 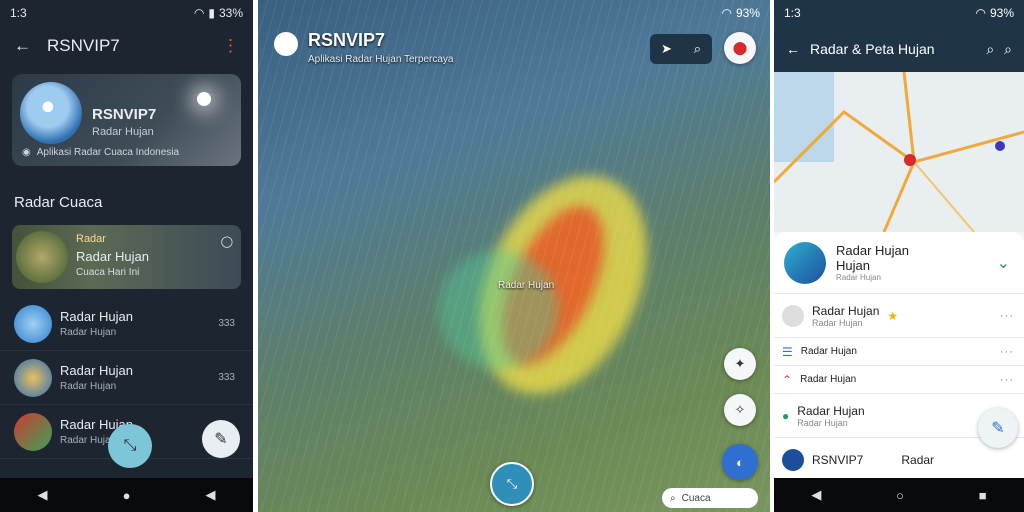 I want to click on user-icon, so click(x=793, y=315).